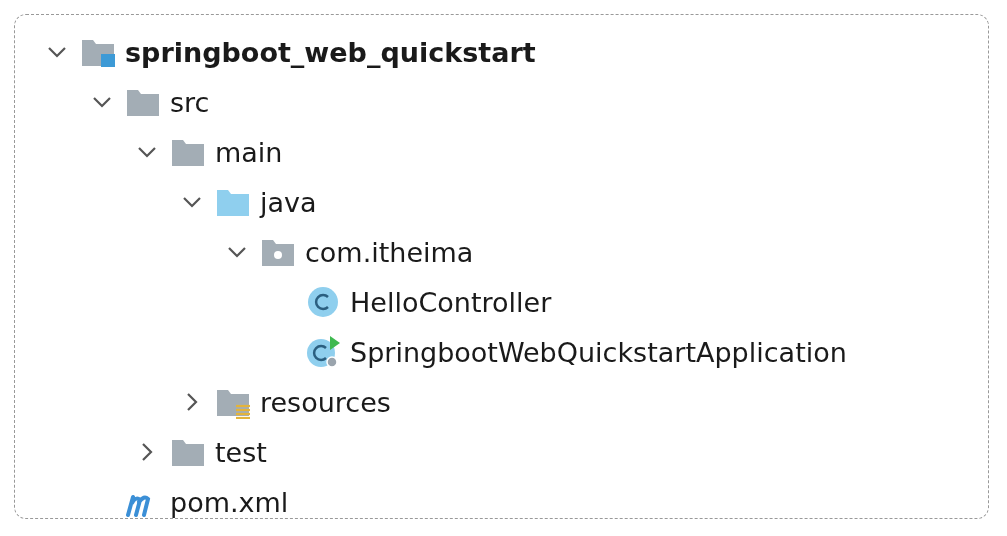 The image size is (1007, 536). What do you see at coordinates (389, 252) in the screenshot?
I see `tree-item-label: com.itheima` at bounding box center [389, 252].